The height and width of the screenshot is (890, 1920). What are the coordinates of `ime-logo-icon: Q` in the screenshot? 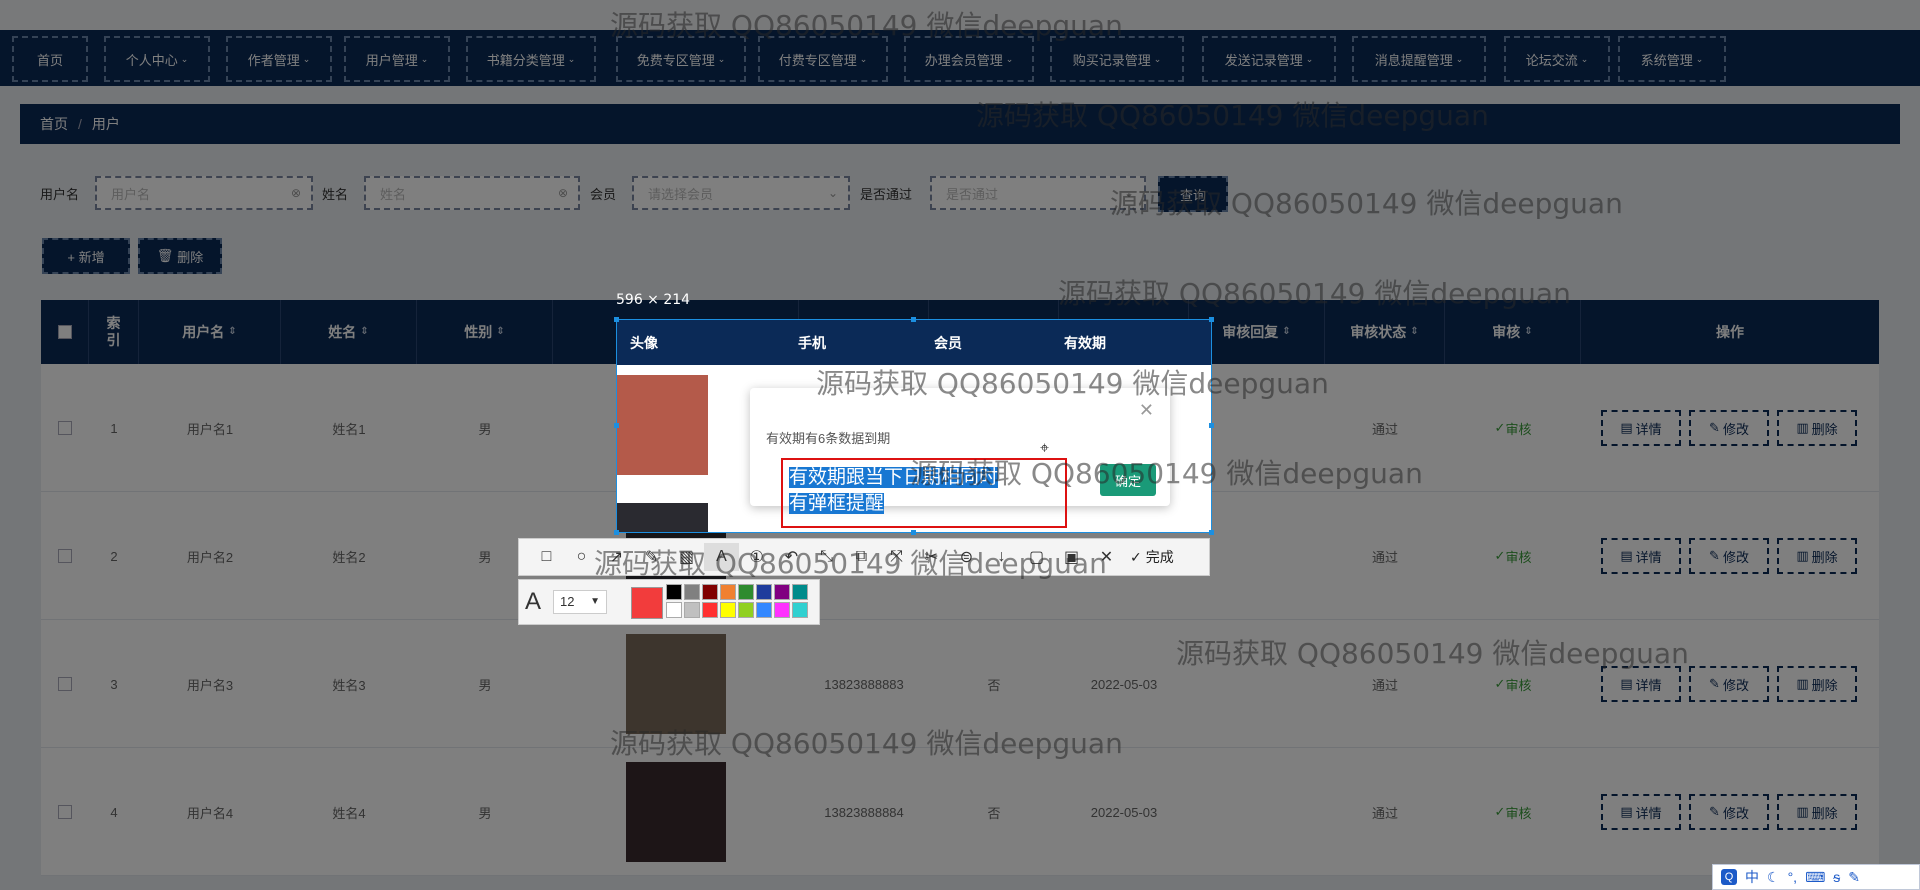 It's located at (1729, 877).